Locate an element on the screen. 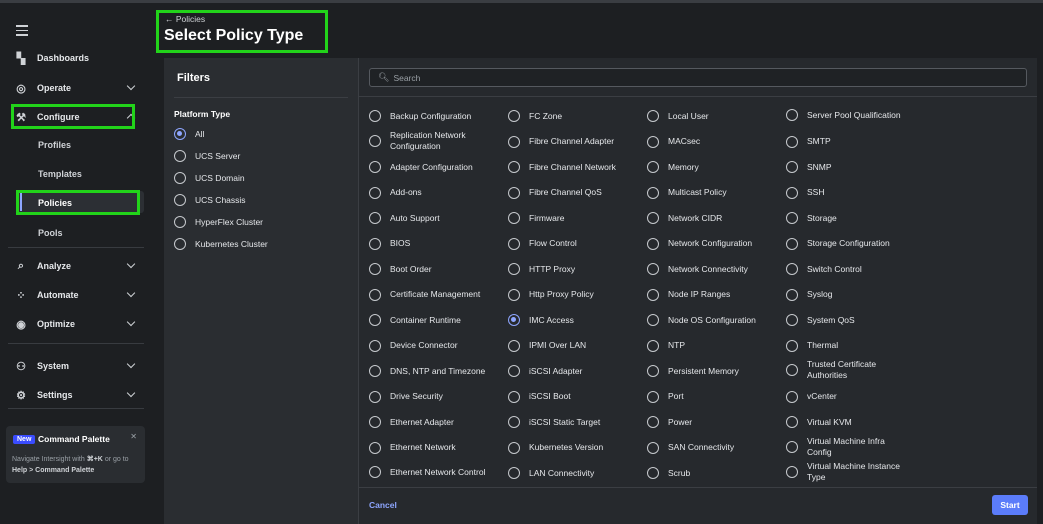 The height and width of the screenshot is (524, 1043). policy-option: System QoS is located at coordinates (852, 320).